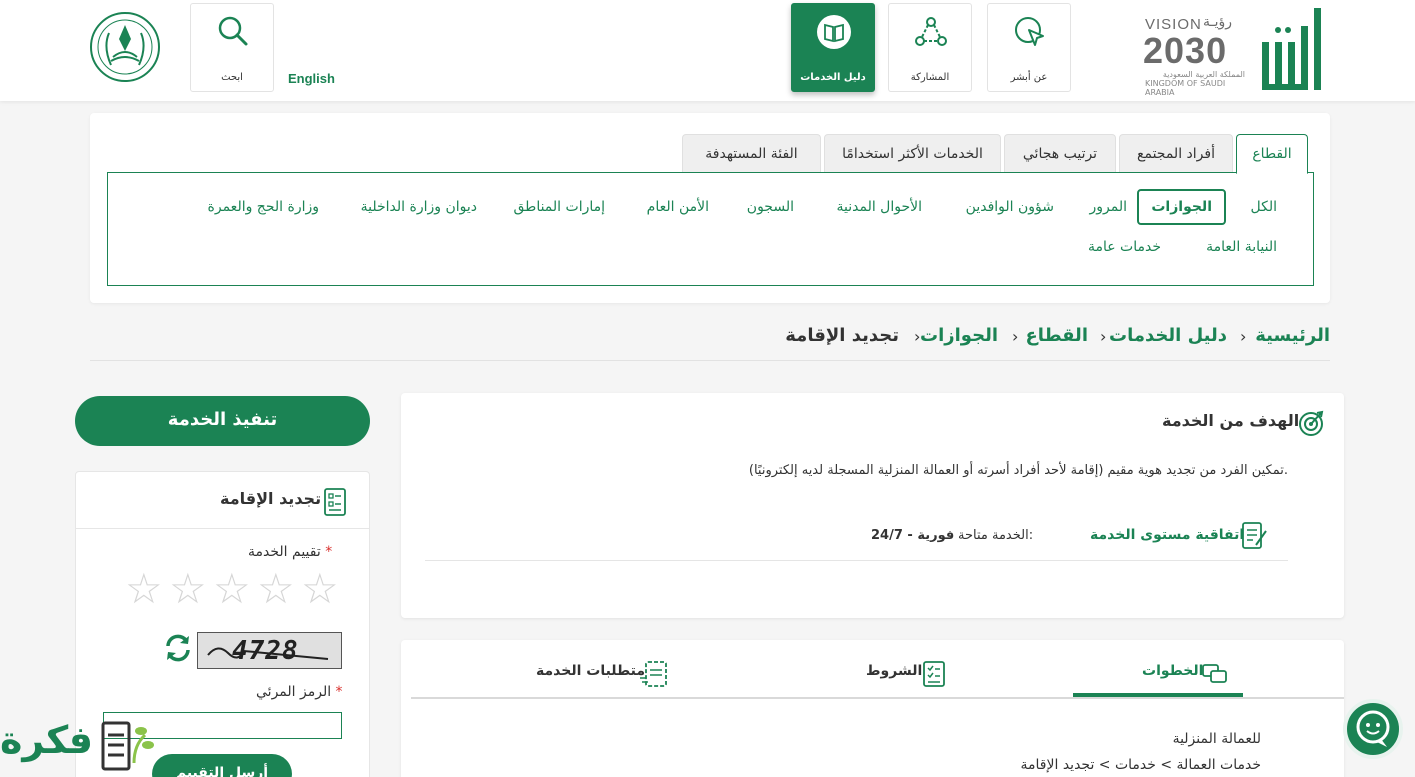  What do you see at coordinates (233, 31) in the screenshot?
I see `search-icon` at bounding box center [233, 31].